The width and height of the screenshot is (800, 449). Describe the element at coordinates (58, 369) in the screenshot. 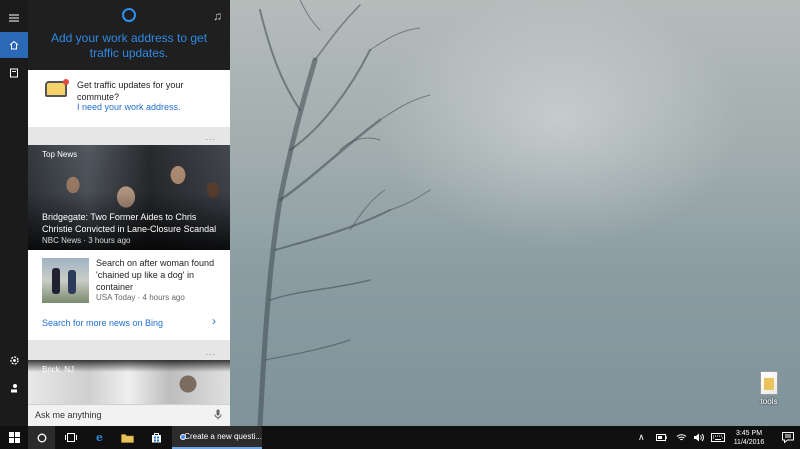

I see `local-news-tag: Brick, NJ` at that location.